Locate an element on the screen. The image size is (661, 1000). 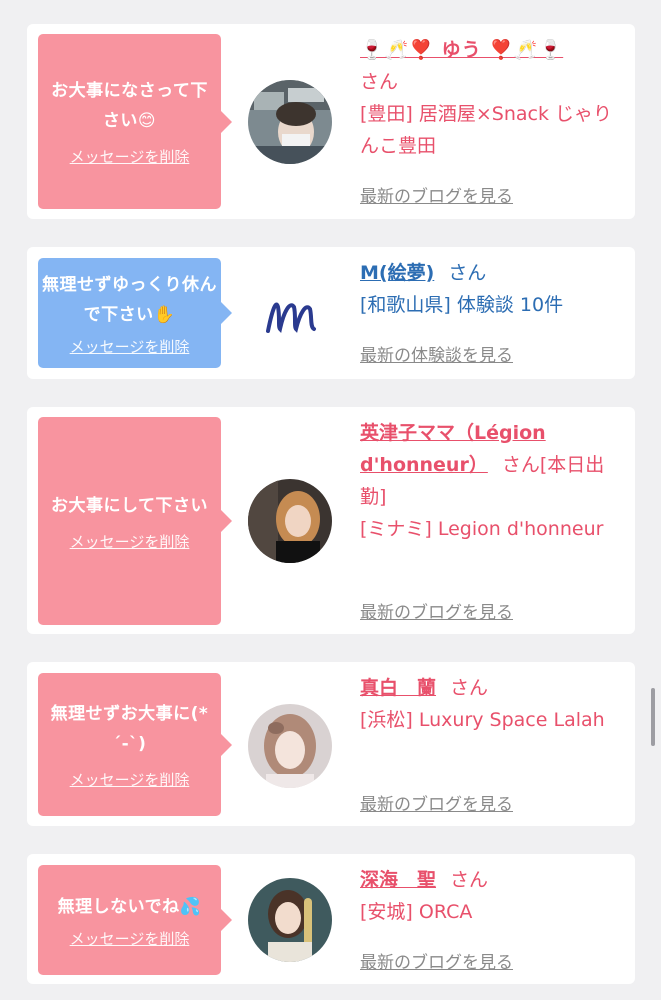
user-name-link: 真白 蘭 is located at coordinates (398, 688).